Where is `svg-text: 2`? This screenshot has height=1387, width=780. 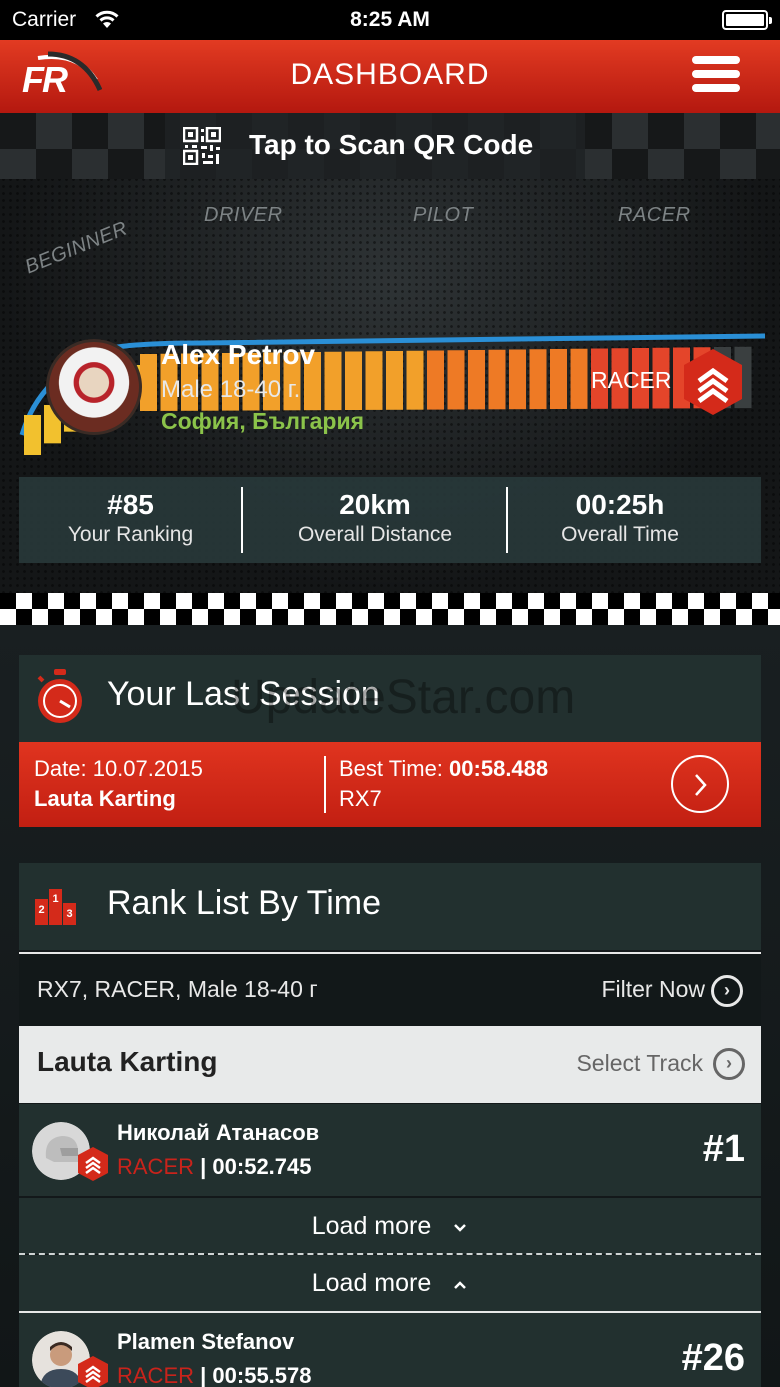 svg-text: 2 is located at coordinates (41, 910).